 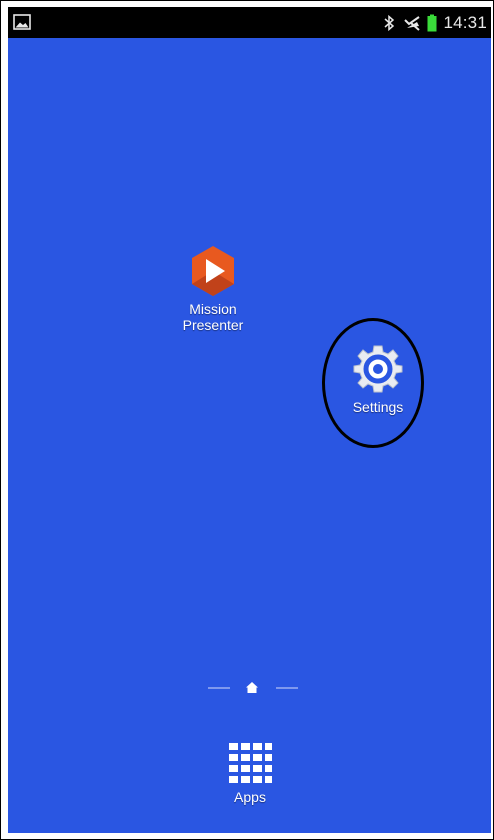 I want to click on mission-presenter-icon, so click(x=213, y=271).